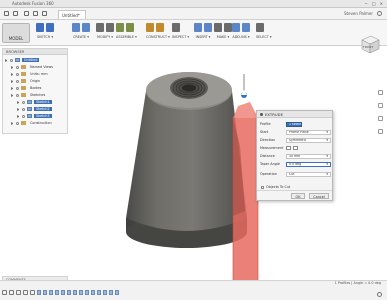 Image resolution: width=387 pixels, height=300 pixels. What do you see at coordinates (275, 187) in the screenshot?
I see `objects-to-cut-row: Objects To Cut` at bounding box center [275, 187].